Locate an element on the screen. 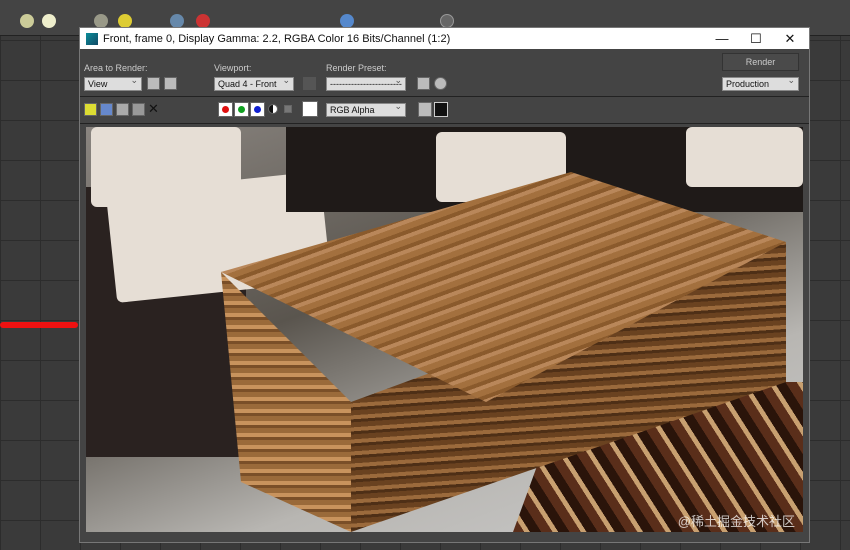 The height and width of the screenshot is (550, 850). teapot-icon is located at coordinates (101, 21).